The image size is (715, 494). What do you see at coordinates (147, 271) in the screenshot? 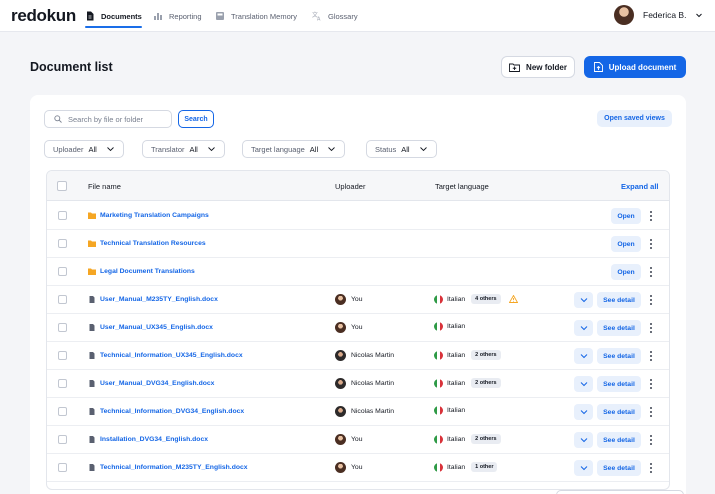
I see `file-name-link: Legal Document Translations` at bounding box center [147, 271].